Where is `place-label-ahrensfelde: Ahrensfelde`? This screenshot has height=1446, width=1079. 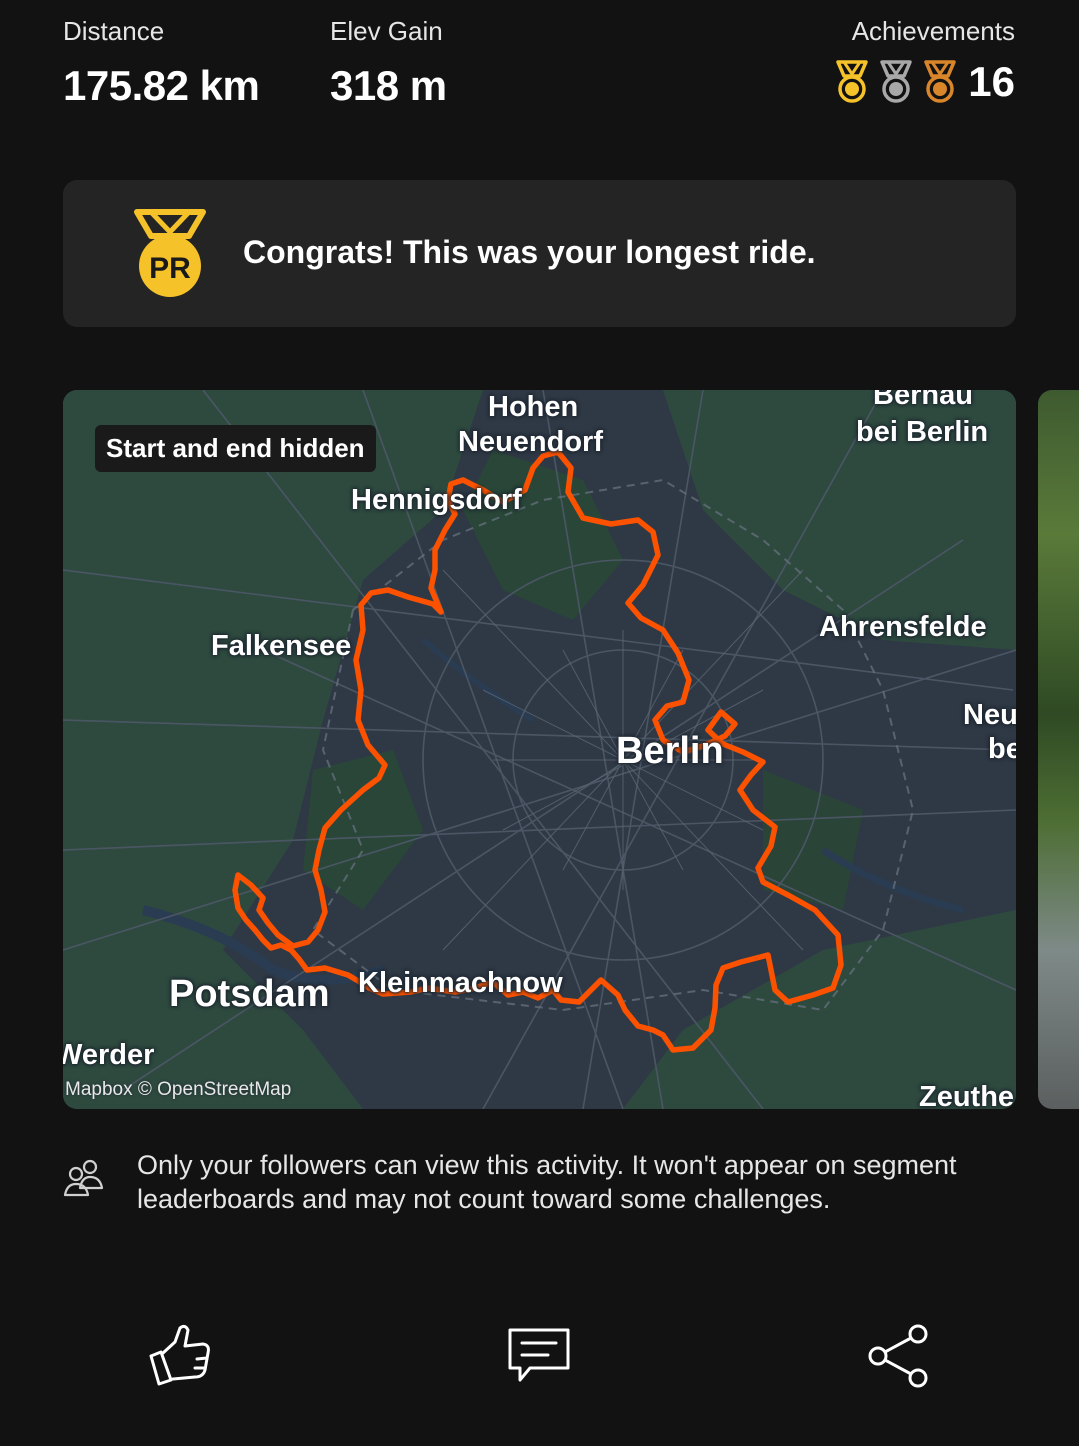
place-label-ahrensfelde: Ahrensfelde is located at coordinates (903, 627).